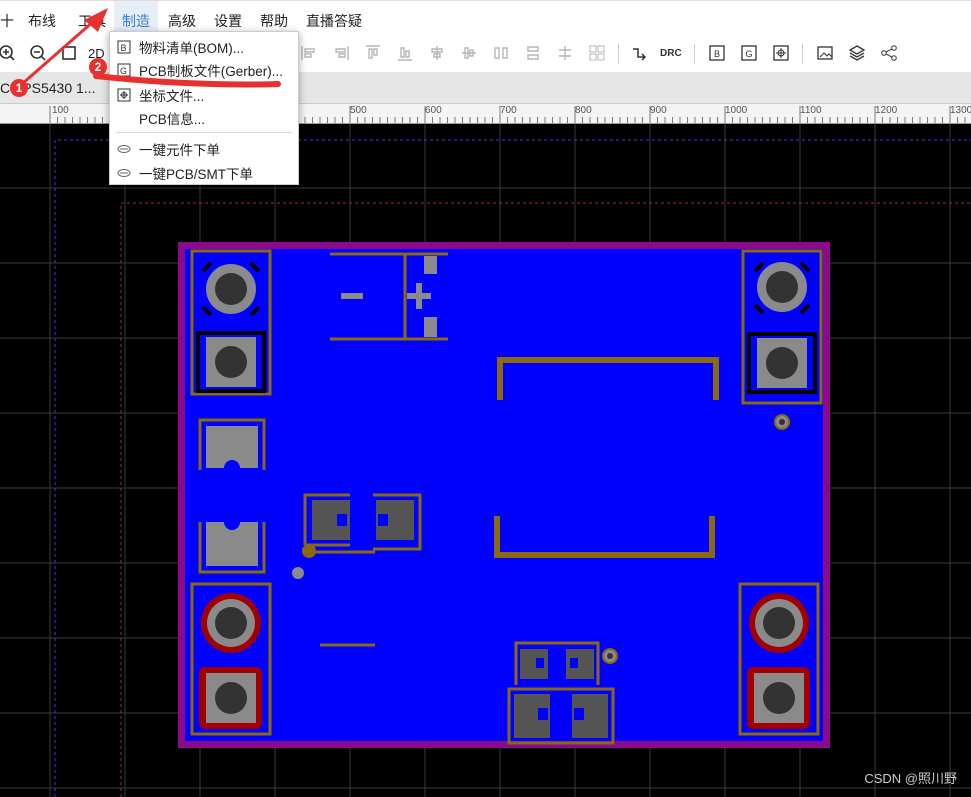  Describe the element at coordinates (334, 19) in the screenshot. I see `menu-item-live-qa: 直播答疑` at that location.